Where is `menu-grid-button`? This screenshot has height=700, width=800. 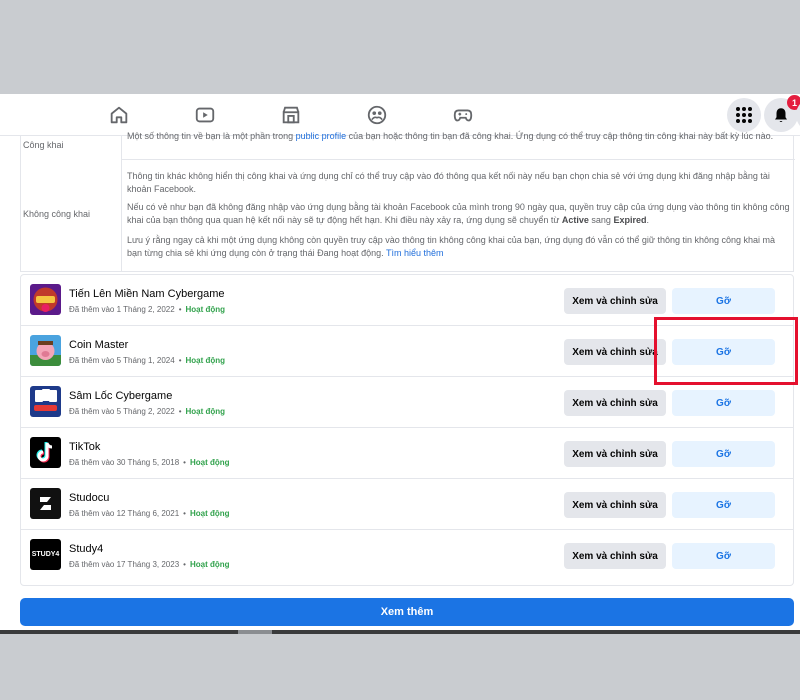
menu-grid-button is located at coordinates (744, 115).